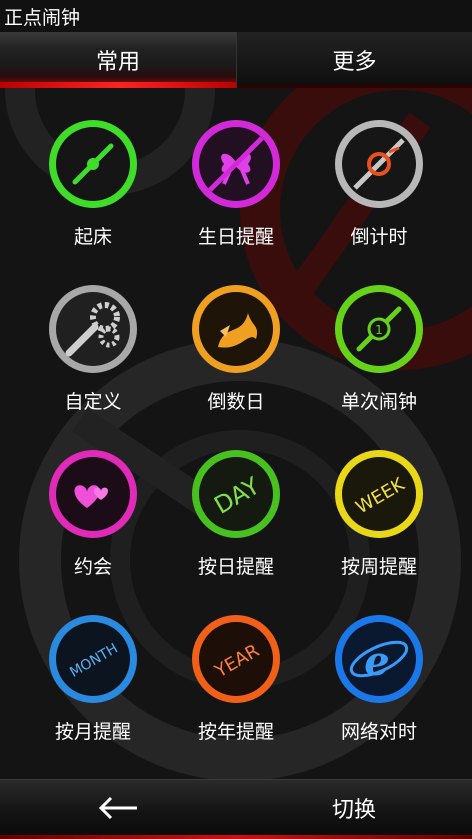 The height and width of the screenshot is (839, 472). What do you see at coordinates (93, 659) in the screenshot?
I see `monthly-reminder-icon: MONTH` at bounding box center [93, 659].